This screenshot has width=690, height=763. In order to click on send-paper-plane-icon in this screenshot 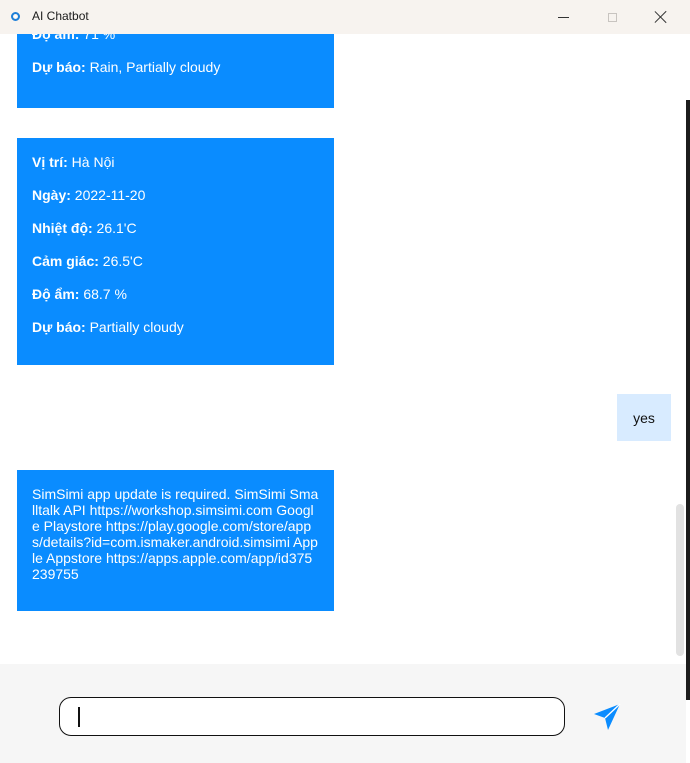, I will do `click(607, 716)`.